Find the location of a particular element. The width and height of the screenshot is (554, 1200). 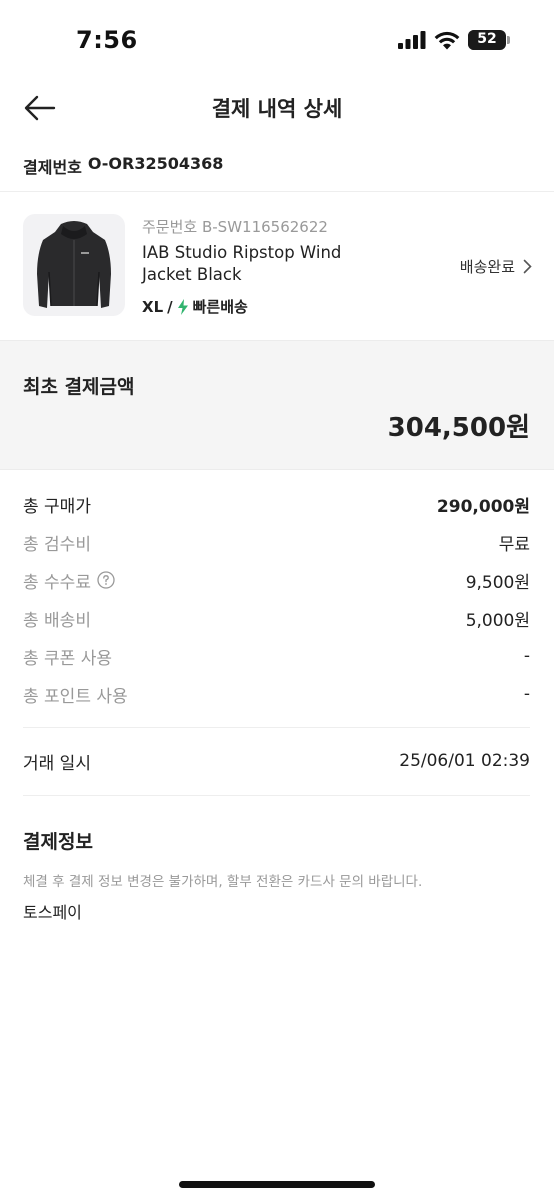

breakdown-label: 총 구매가 is located at coordinates (57, 506).